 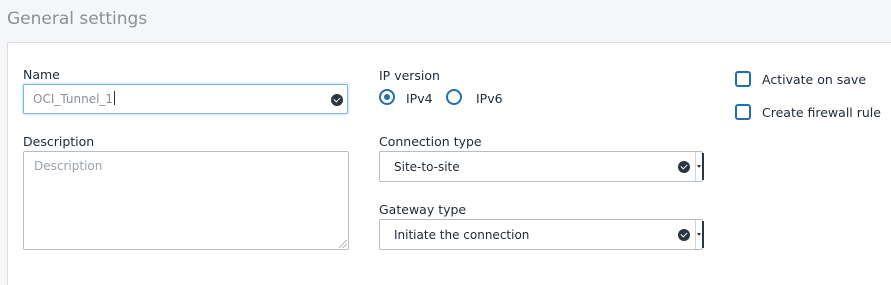 What do you see at coordinates (185, 99) in the screenshot?
I see `name-field: OCI_Tunnel_1` at bounding box center [185, 99].